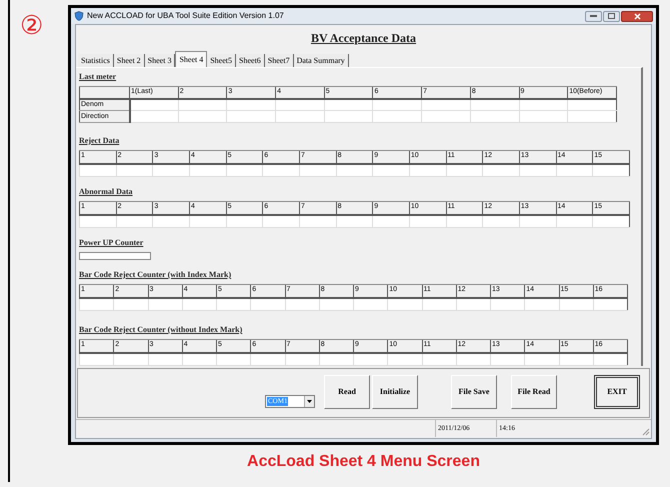  Describe the element at coordinates (185, 16) in the screenshot. I see `window-title: New ACCLOAD for UBA Tool Suite Edition Version 1.07` at that location.